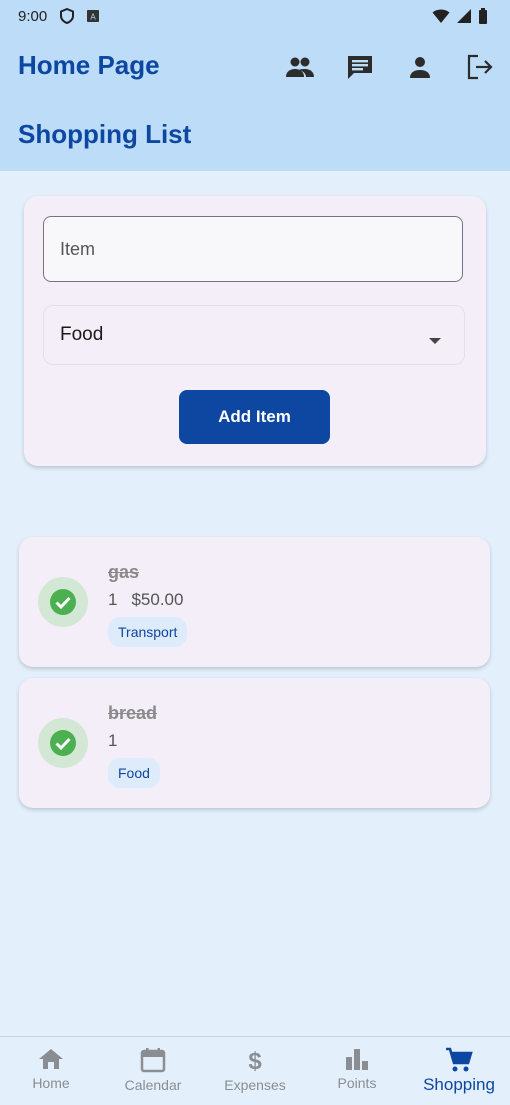  What do you see at coordinates (357, 1083) in the screenshot?
I see `nav-label: Points` at bounding box center [357, 1083].